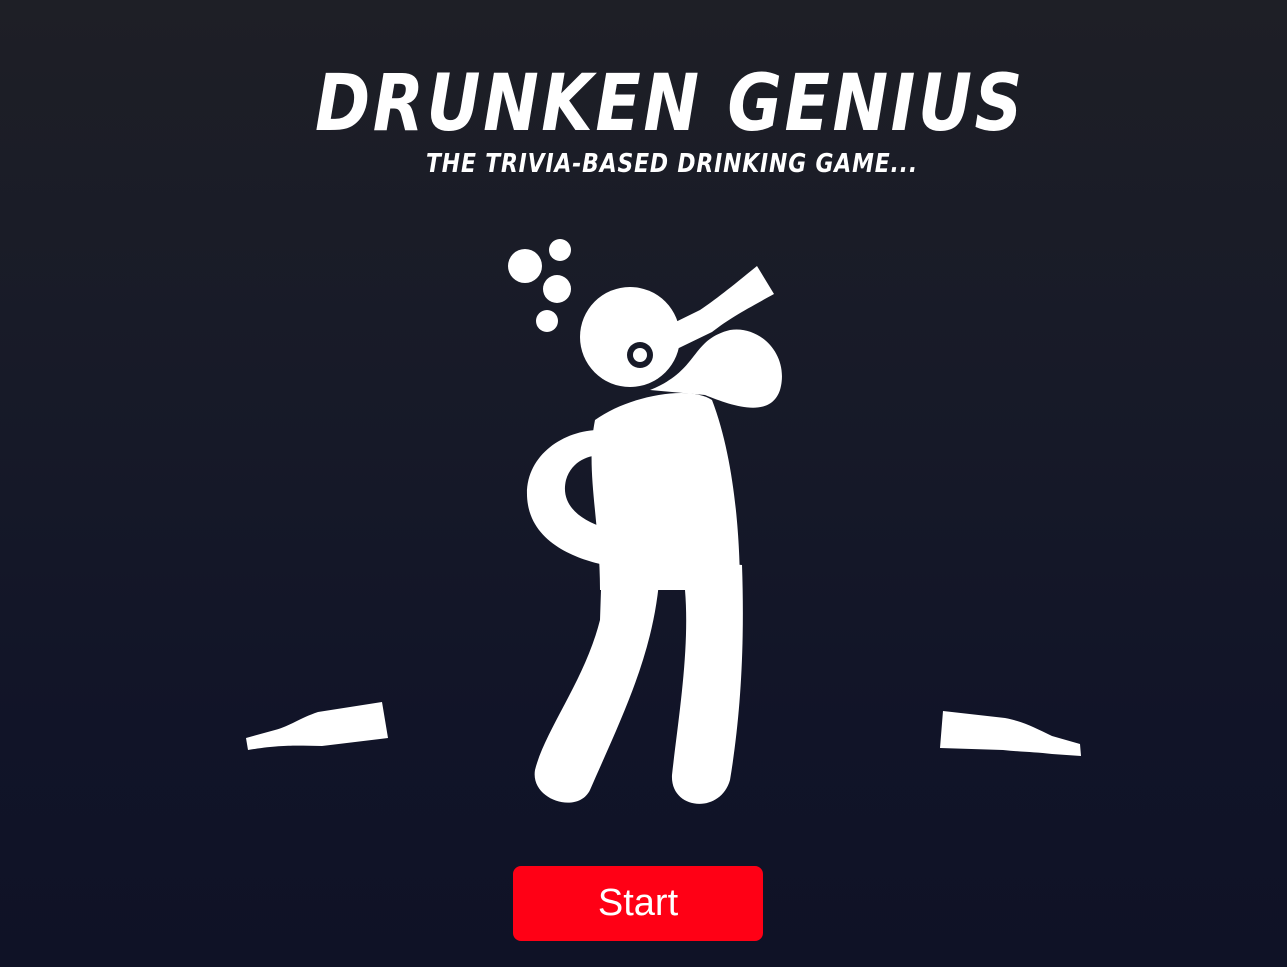 This screenshot has height=967, width=1287. What do you see at coordinates (565, 497) in the screenshot?
I see `figure-hip-arm` at bounding box center [565, 497].